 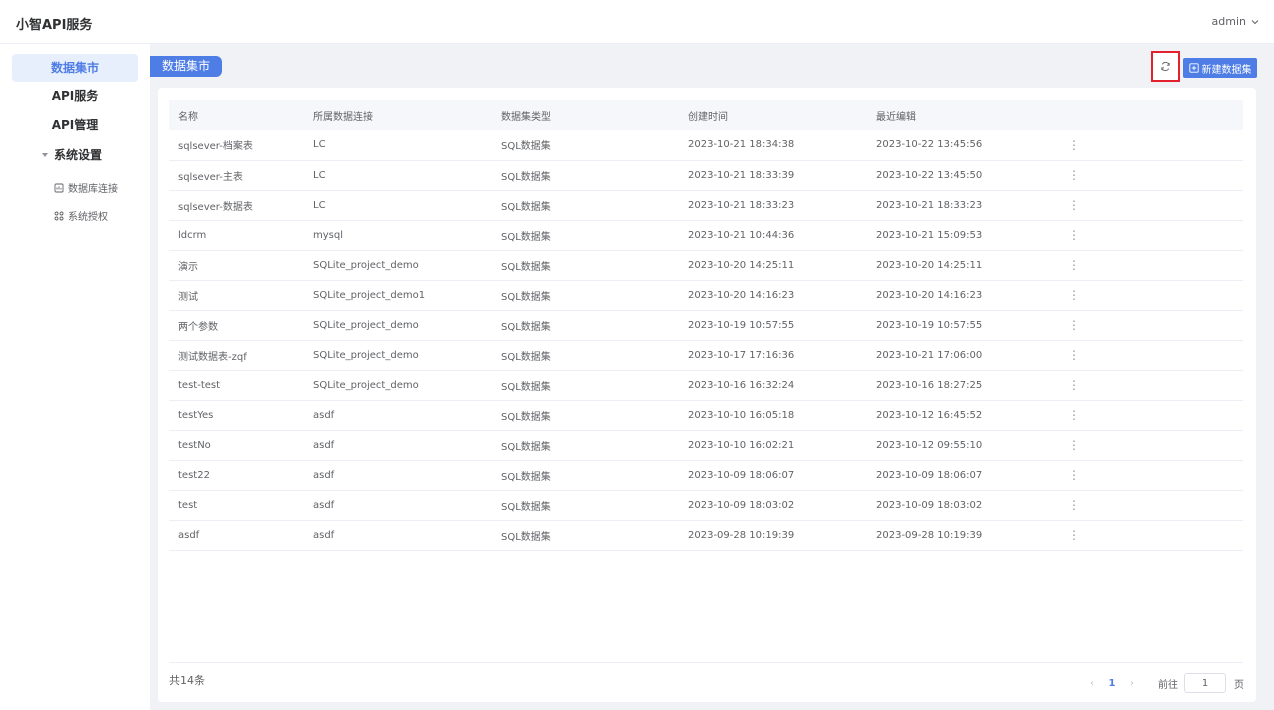 What do you see at coordinates (88, 217) in the screenshot?
I see `sidebar-item-label: 系统授权` at bounding box center [88, 217].